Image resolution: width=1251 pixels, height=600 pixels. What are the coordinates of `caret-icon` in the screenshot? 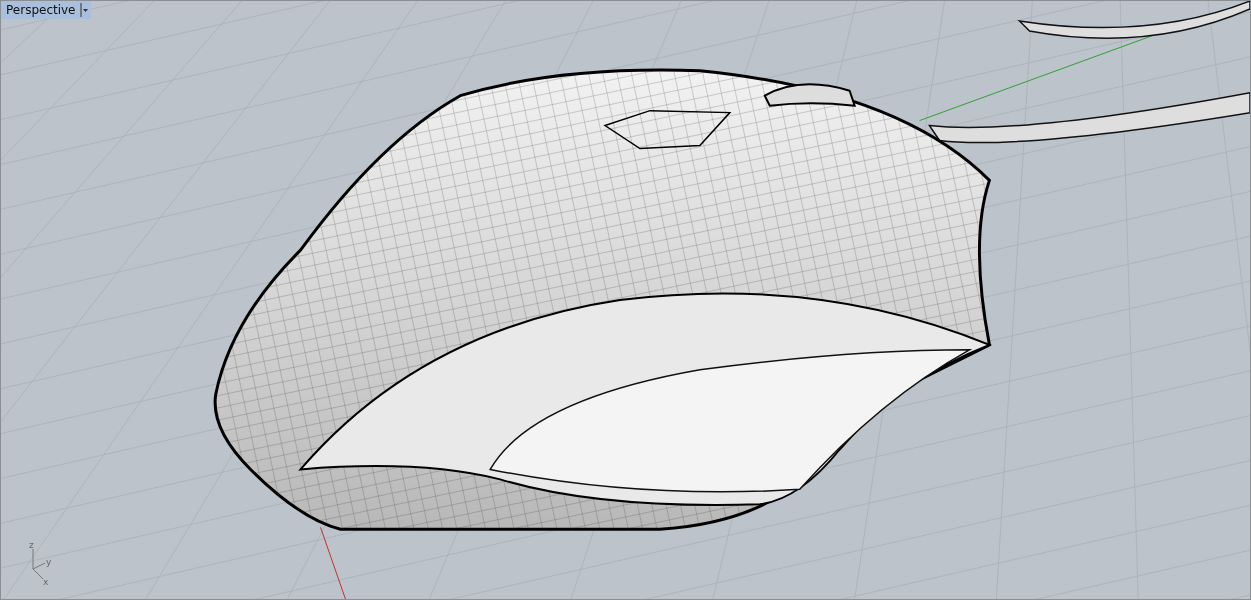 It's located at (83, 10).